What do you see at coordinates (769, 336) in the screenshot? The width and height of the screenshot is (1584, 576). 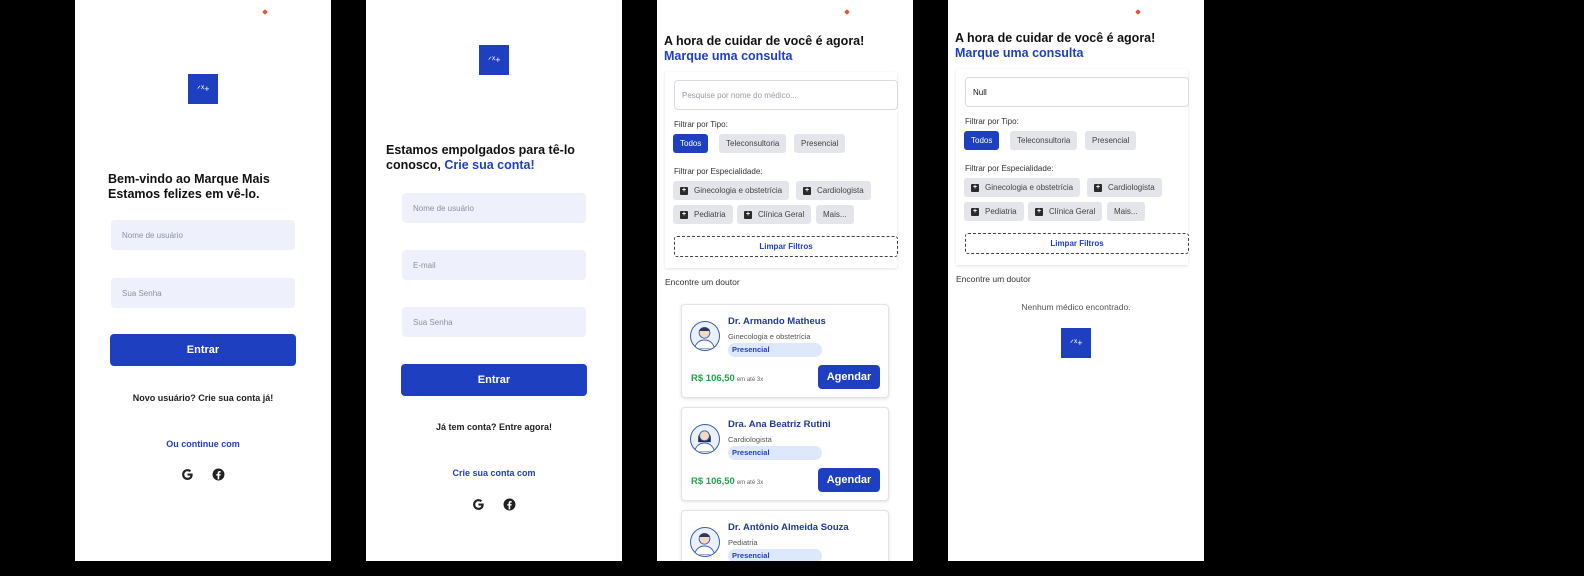 I see `doctor-specialty: Ginecologia e obstetrícia` at bounding box center [769, 336].